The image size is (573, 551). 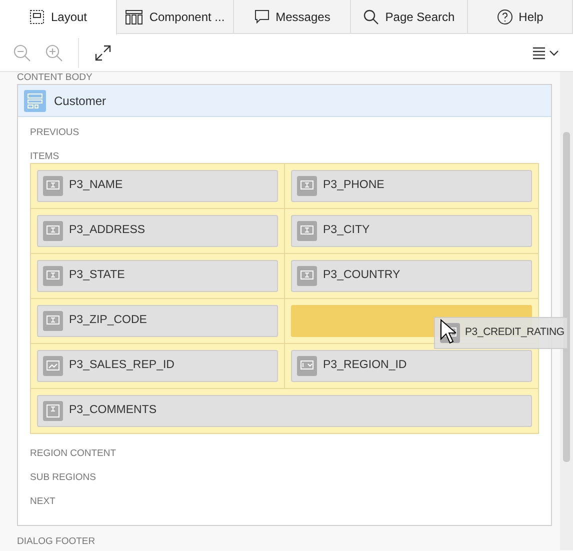 I want to click on section-label: DIALOG FOOTER, so click(x=56, y=542).